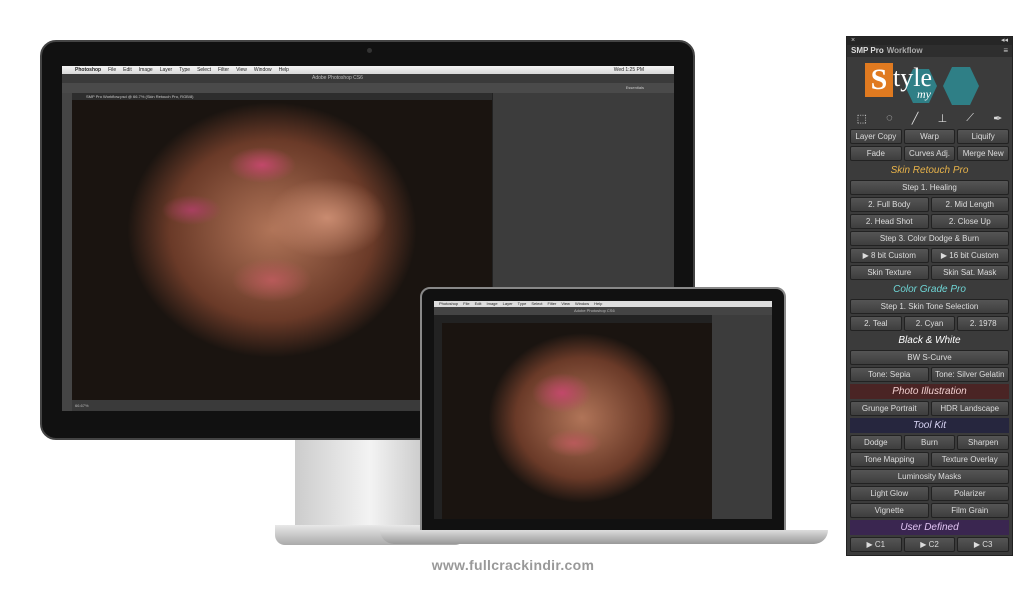  I want to click on button-row: Skin Texture Skin Sat. Mask, so click(929, 272).